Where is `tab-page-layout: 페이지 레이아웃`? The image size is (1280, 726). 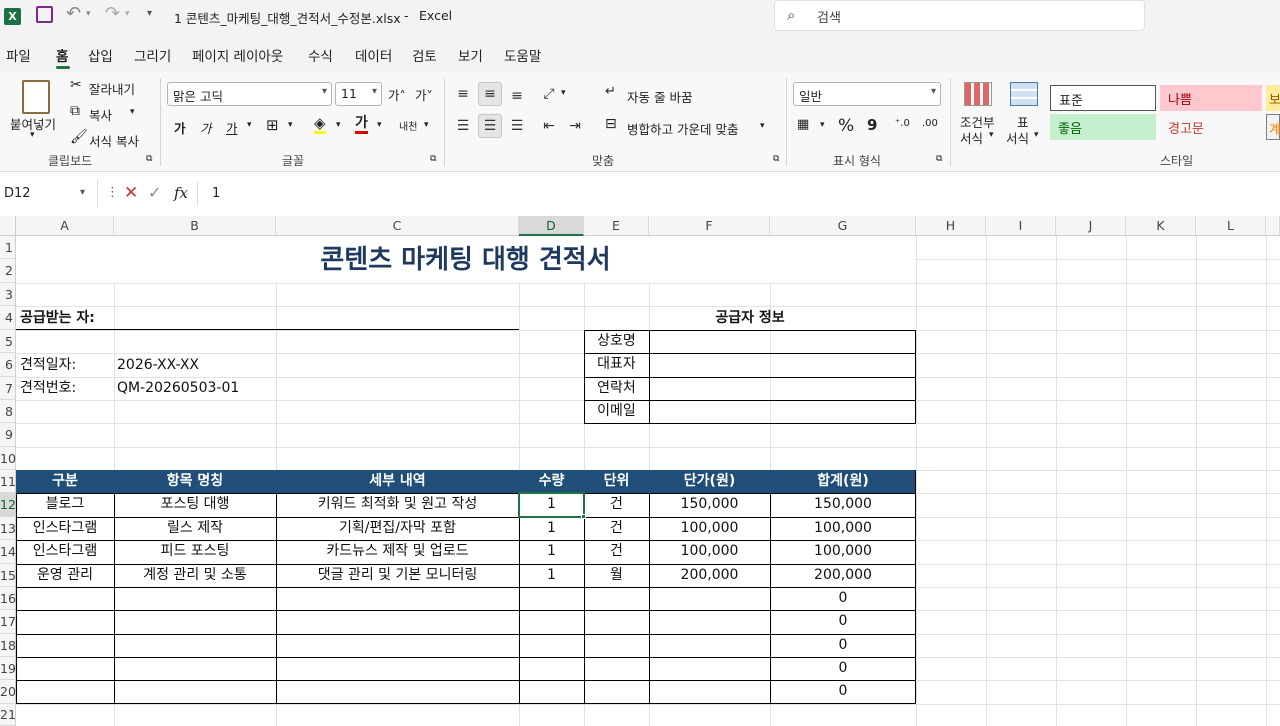
tab-page-layout: 페이지 레이아웃 is located at coordinates (237, 55).